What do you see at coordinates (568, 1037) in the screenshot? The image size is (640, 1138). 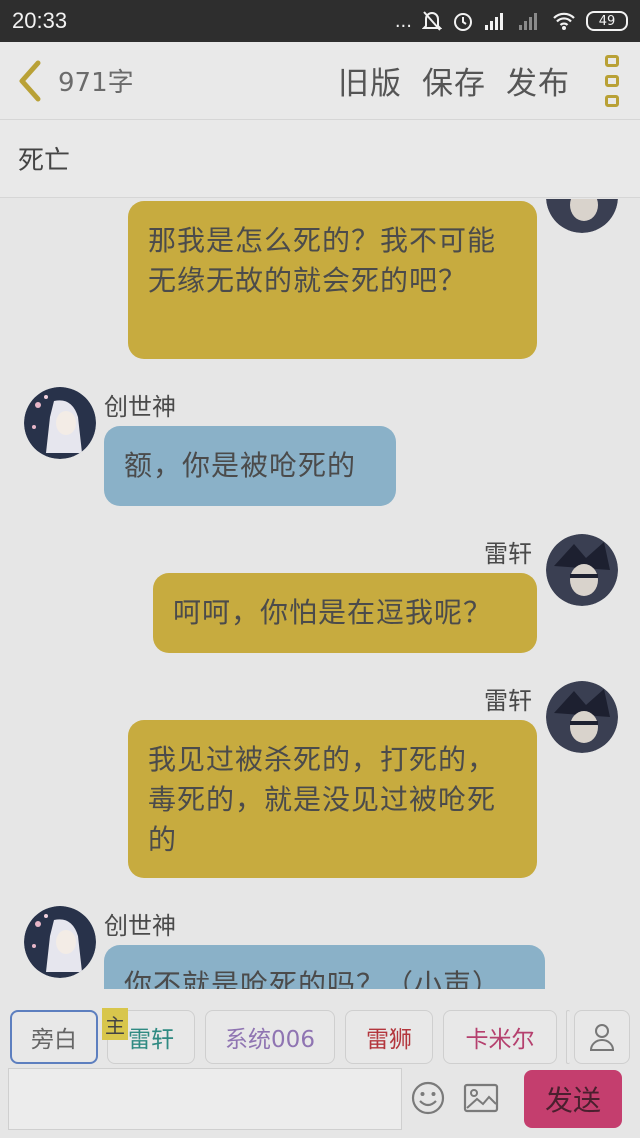 I see `role-chip-partial` at bounding box center [568, 1037].